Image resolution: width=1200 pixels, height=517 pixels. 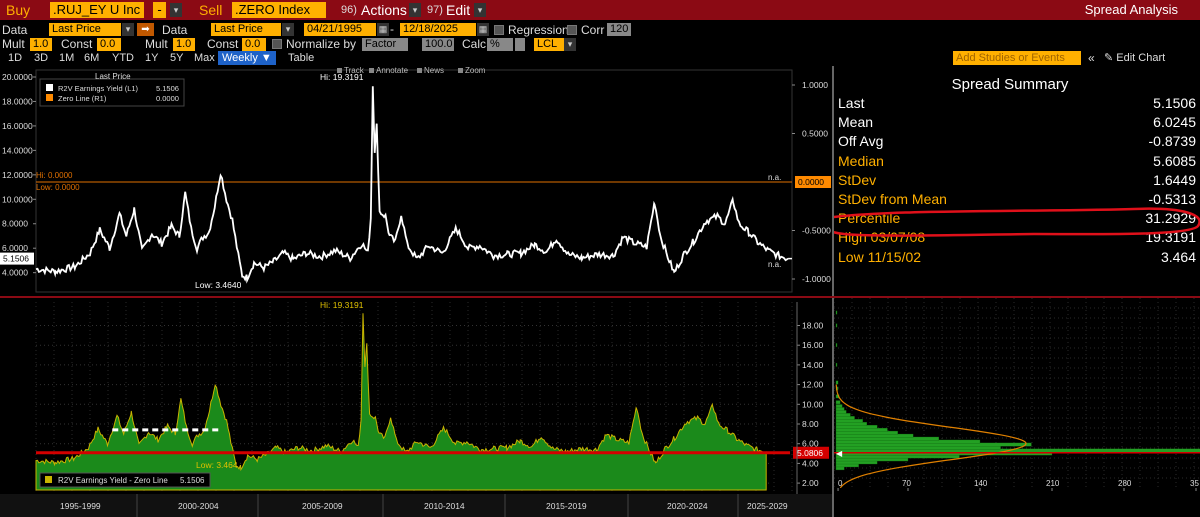 What do you see at coordinates (474, 44) in the screenshot?
I see `calc-label: Calc` at bounding box center [474, 44].